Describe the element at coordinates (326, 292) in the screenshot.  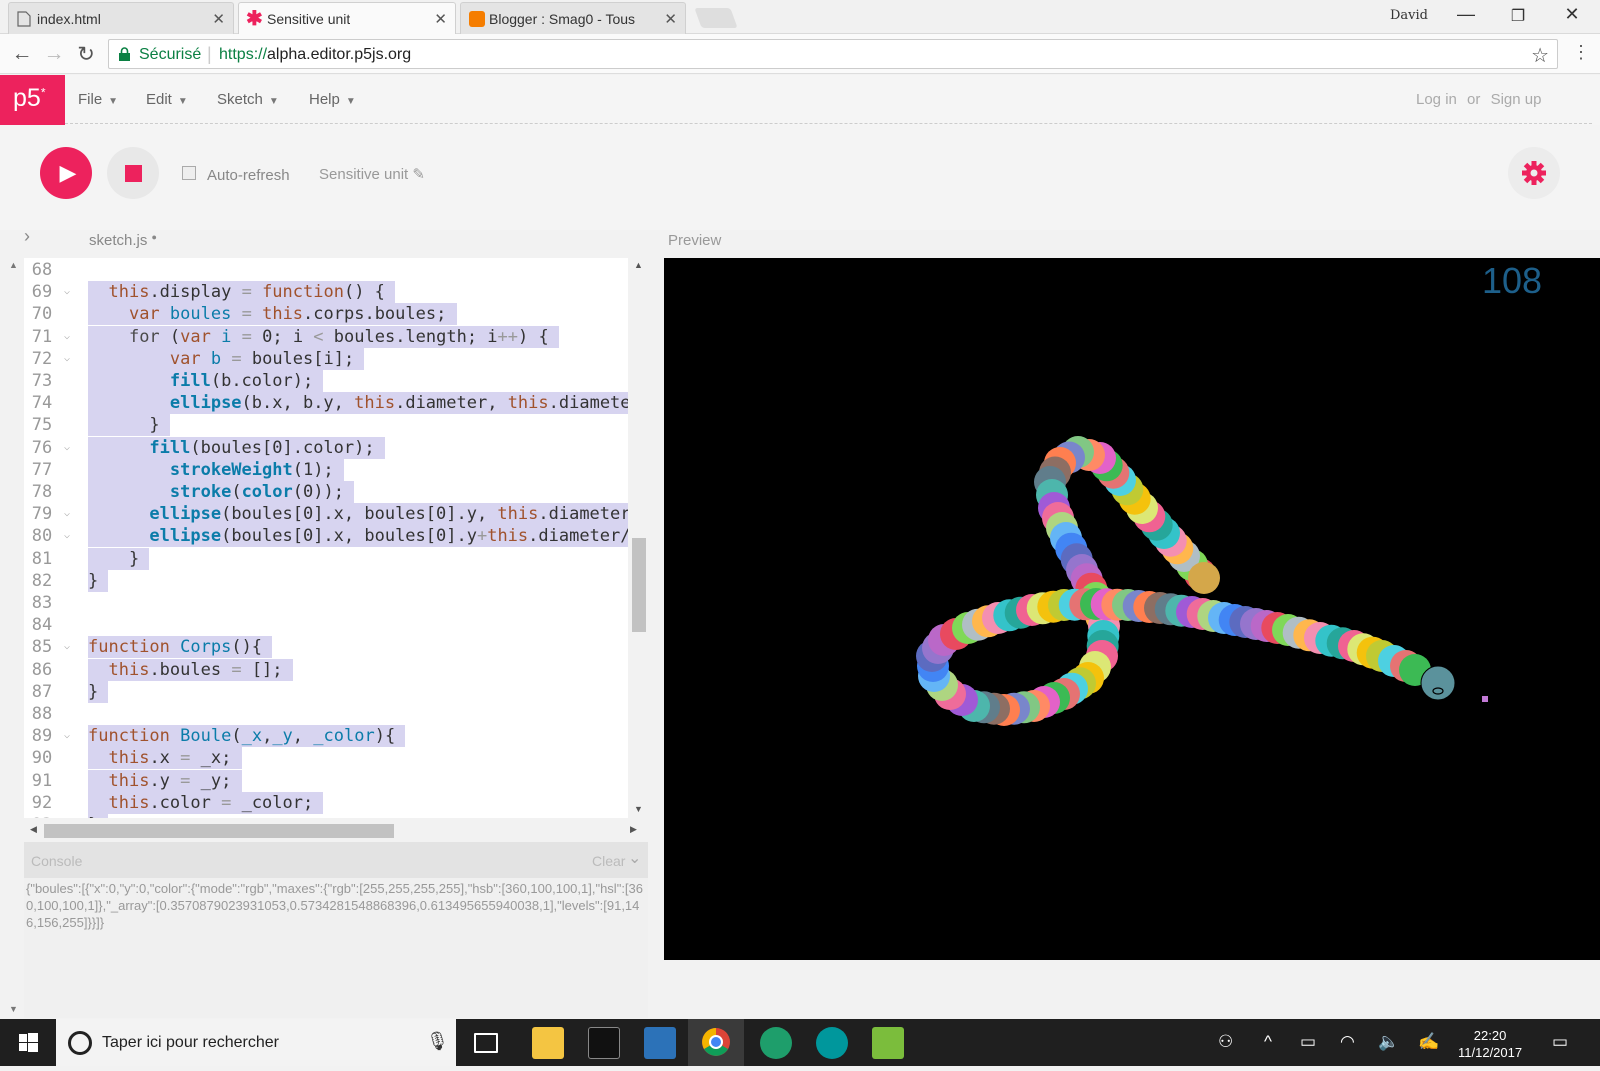
I see `code-line: 69 ⌵ this.display = function() {` at that location.